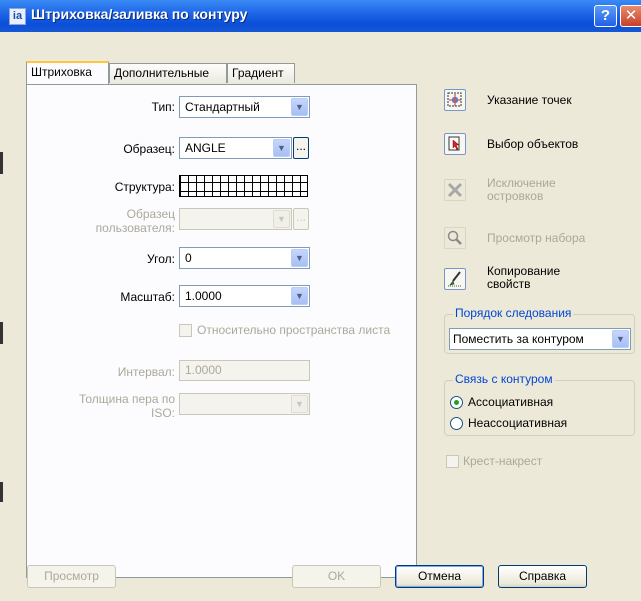 The height and width of the screenshot is (601, 641). I want to click on remove-islands-icon, so click(455, 190).